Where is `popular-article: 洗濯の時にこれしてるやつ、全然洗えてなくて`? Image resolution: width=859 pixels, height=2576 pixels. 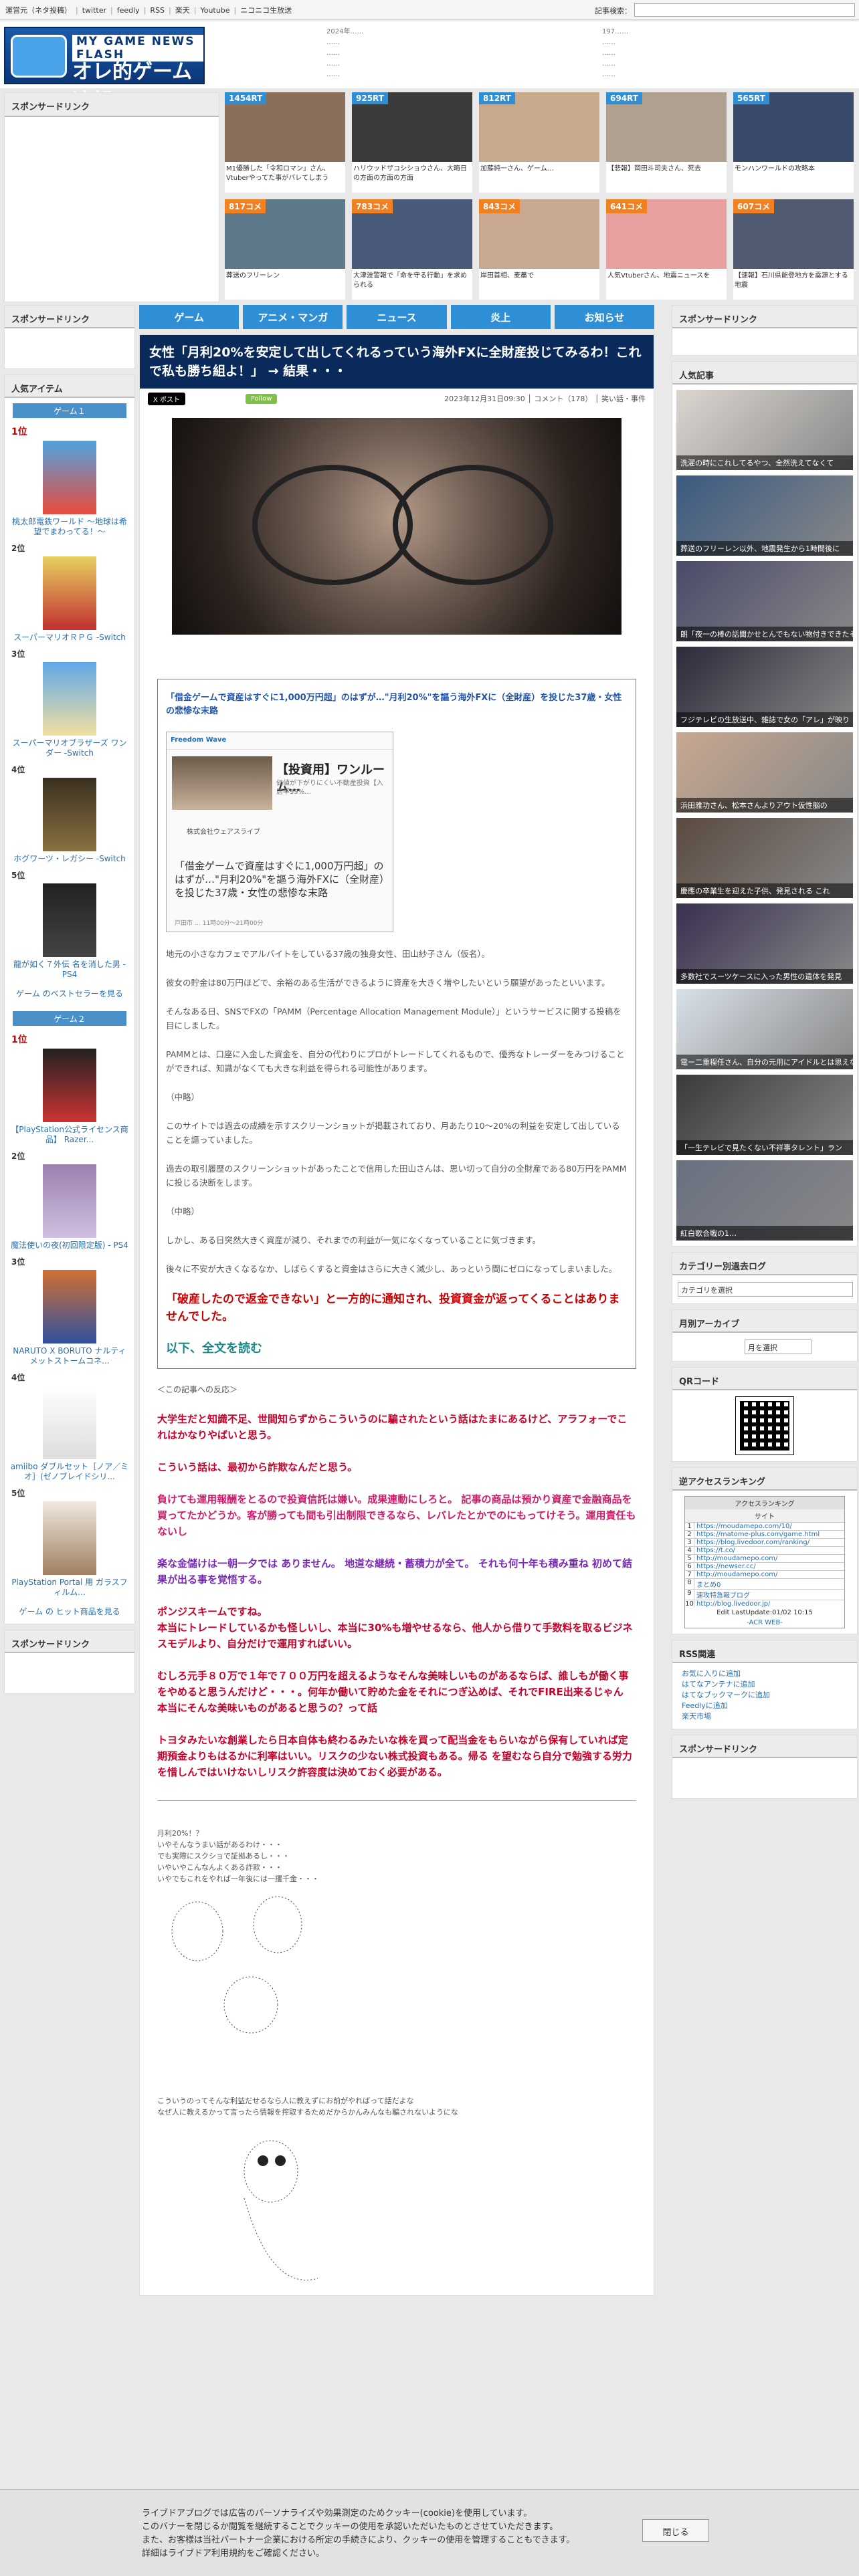
popular-article: 洗濯の時にこれしてるやつ、全然洗えてなくて is located at coordinates (764, 430).